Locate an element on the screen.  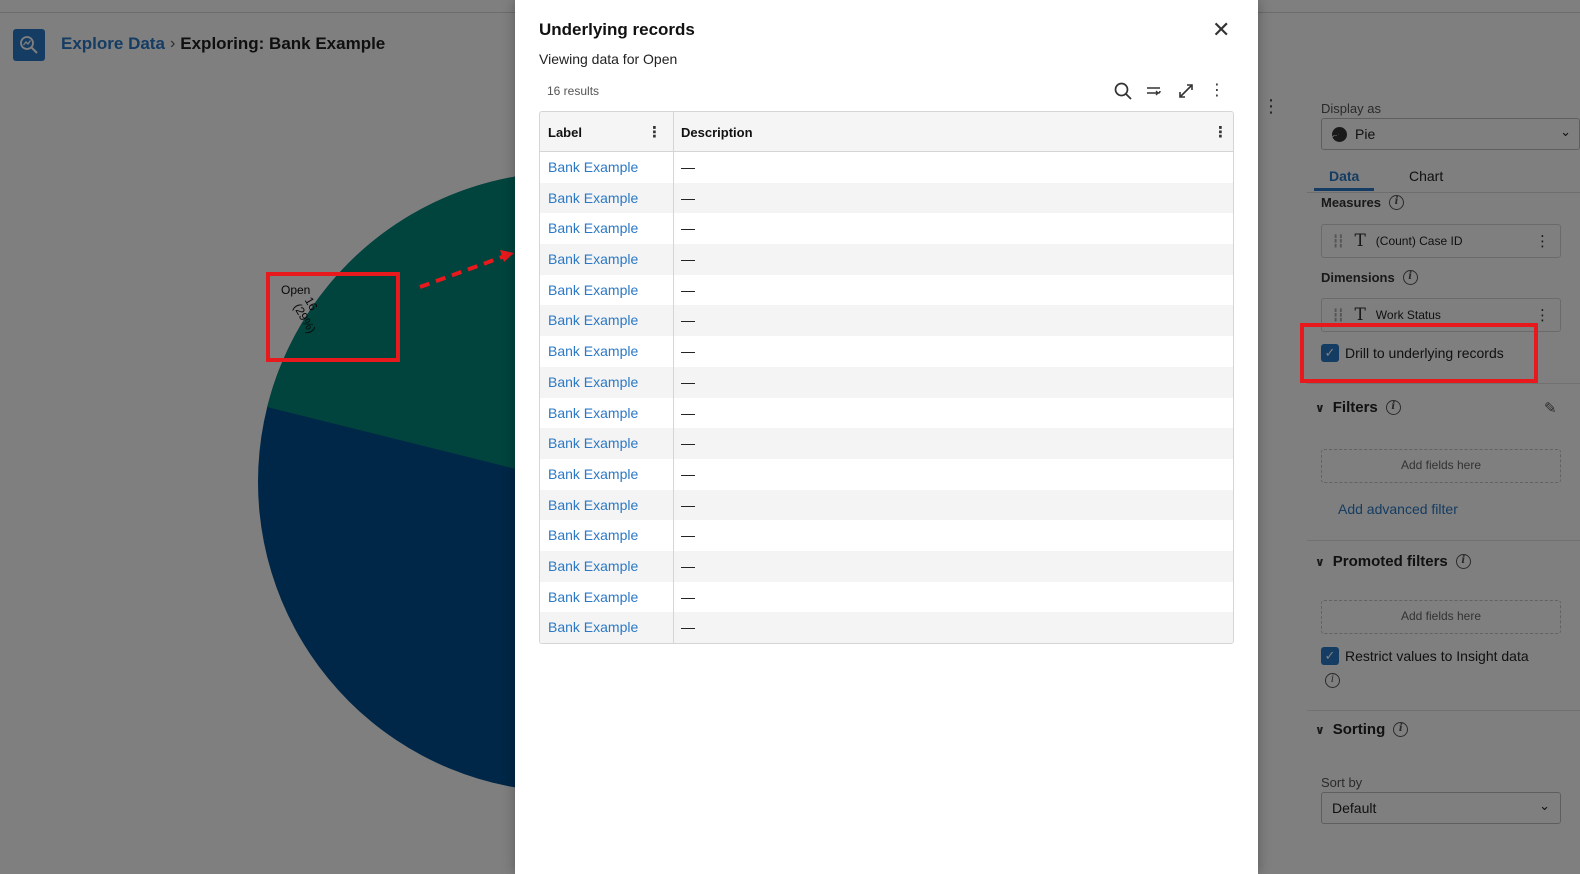
modal-title: Underlying records is located at coordinates (617, 29).